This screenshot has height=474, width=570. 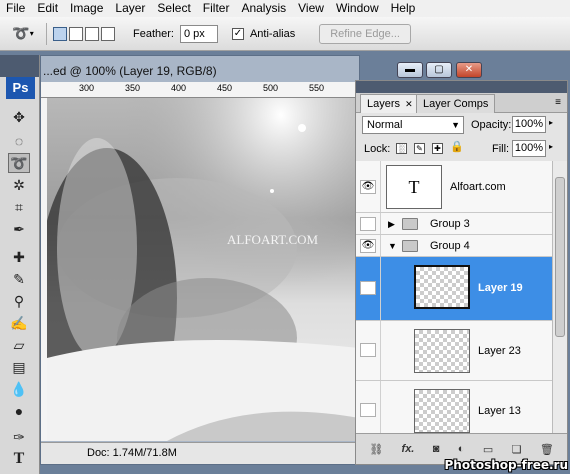 What do you see at coordinates (551, 146) in the screenshot?
I see `fill-slider-icon: ▸` at bounding box center [551, 146].